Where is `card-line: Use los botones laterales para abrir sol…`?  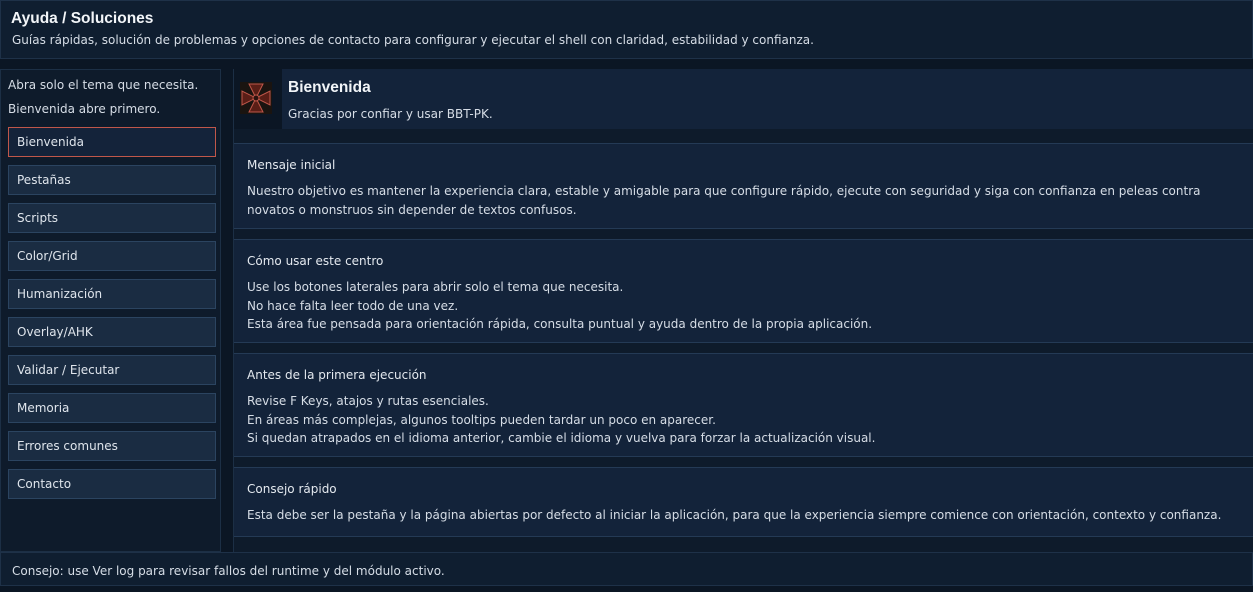
card-line: Use los botones laterales para abrir sol… is located at coordinates (435, 287).